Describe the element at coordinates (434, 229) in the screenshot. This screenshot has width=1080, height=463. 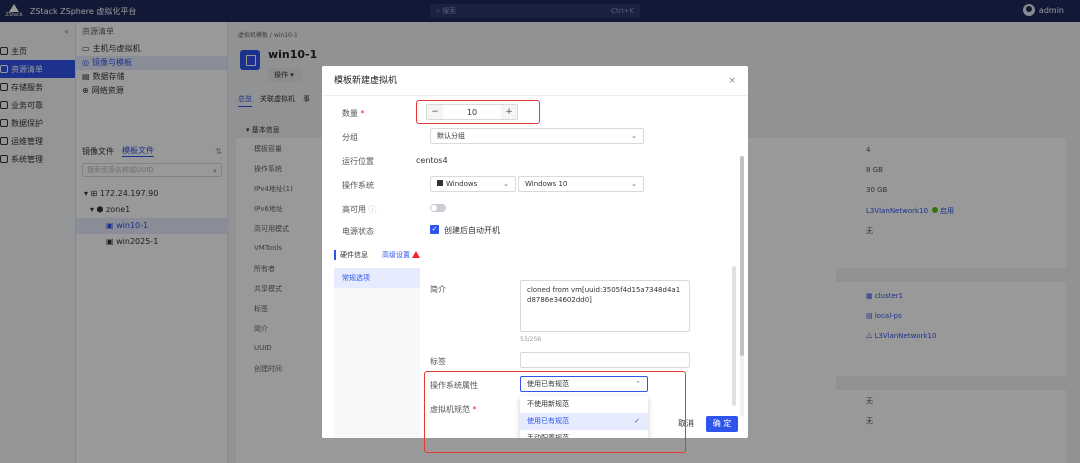
I see `auto-start-checkbox: ✓` at that location.